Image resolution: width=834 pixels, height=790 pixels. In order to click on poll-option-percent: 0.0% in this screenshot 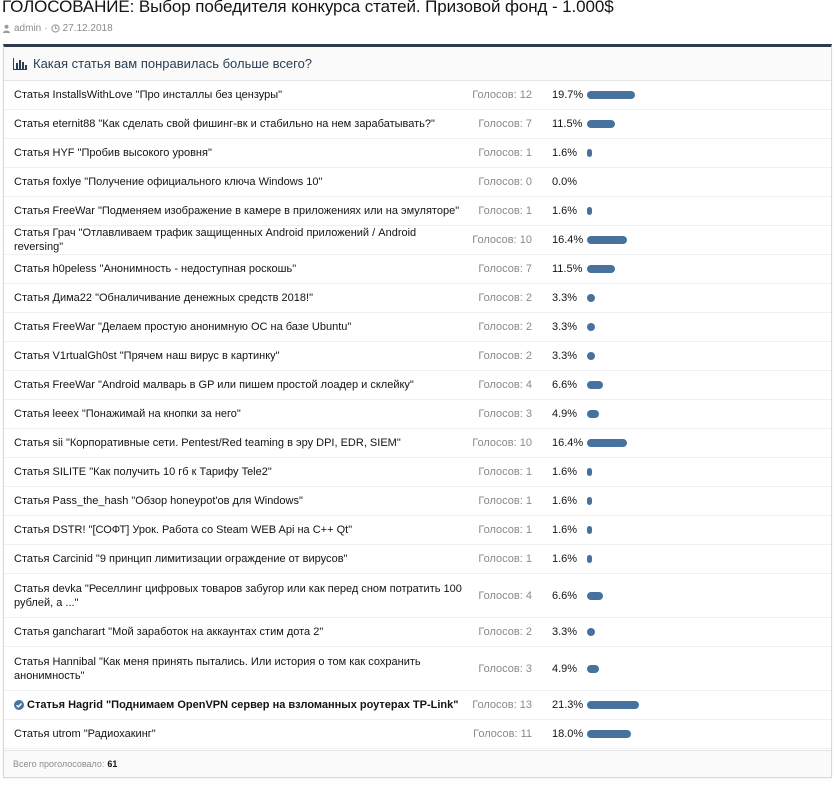, I will do `click(565, 182)`.